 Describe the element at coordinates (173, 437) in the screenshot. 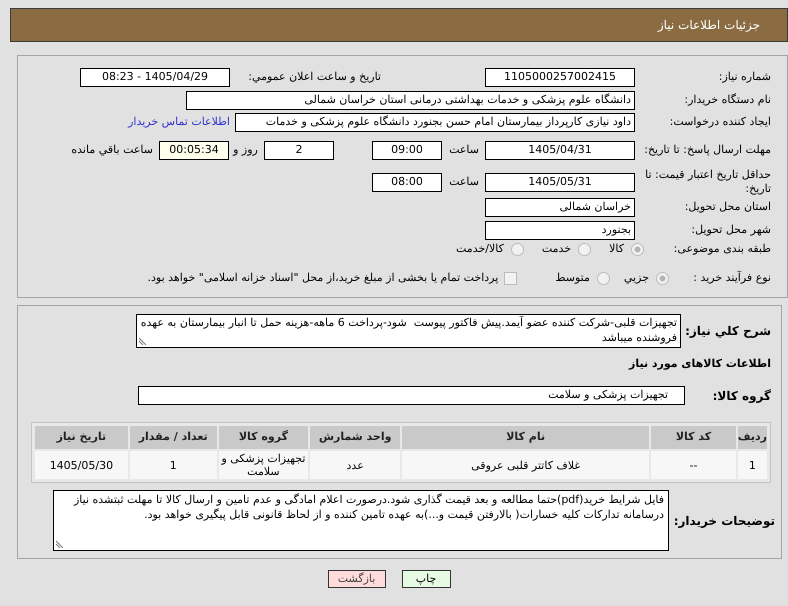

I see `table-header-cell: تعداد / مقدار` at that location.